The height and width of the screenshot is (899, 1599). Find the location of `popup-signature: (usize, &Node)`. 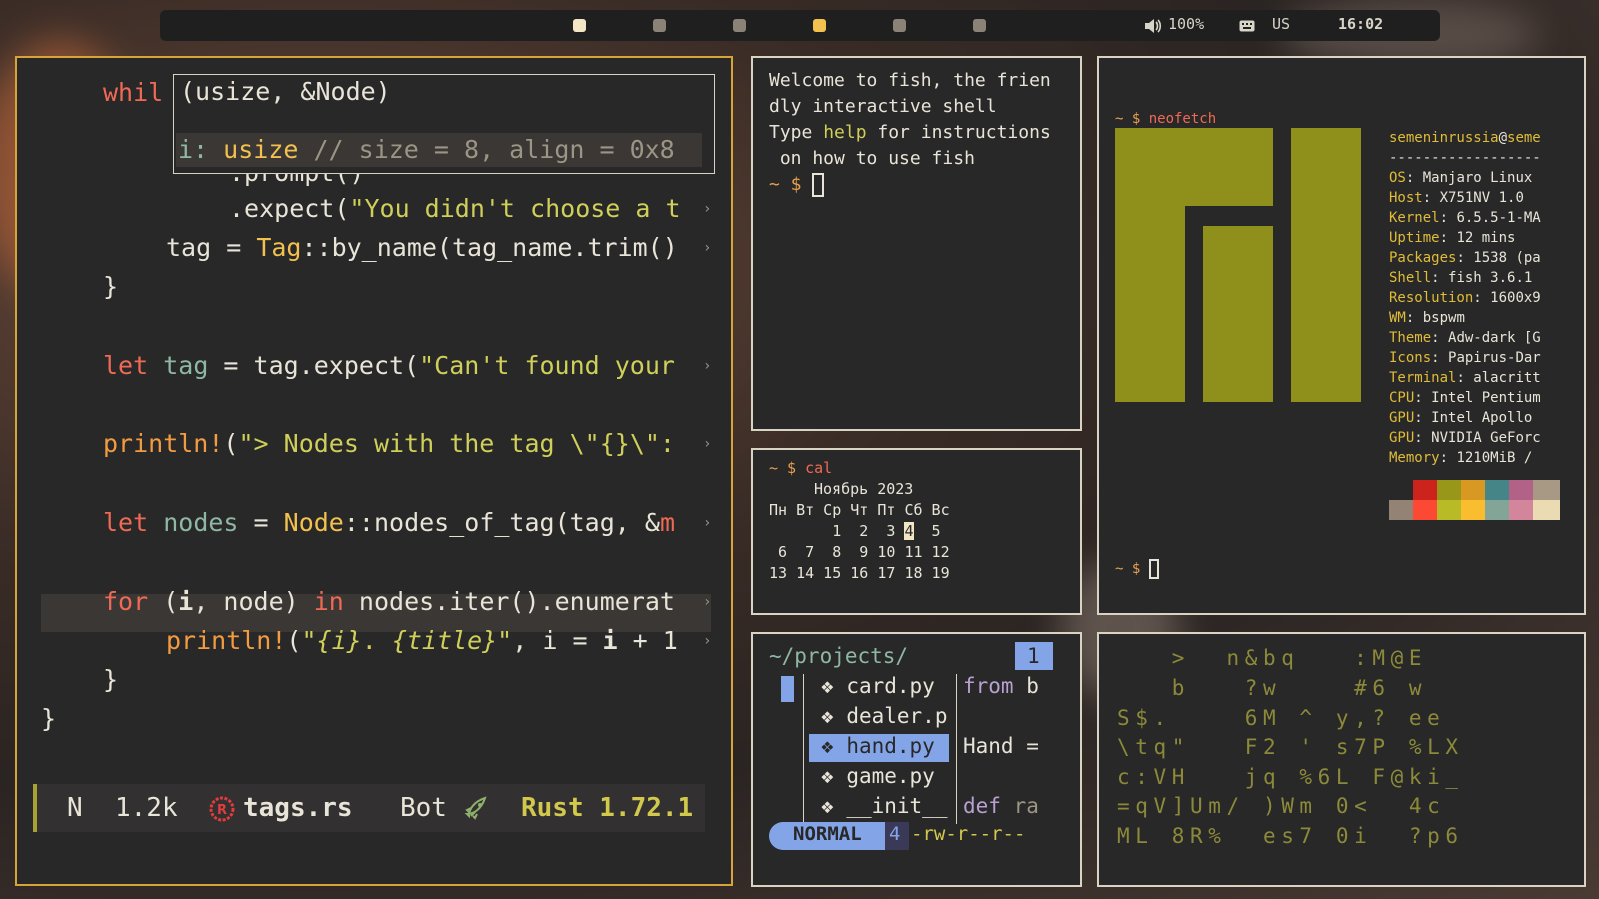

popup-signature: (usize, &Node) is located at coordinates (285, 91).